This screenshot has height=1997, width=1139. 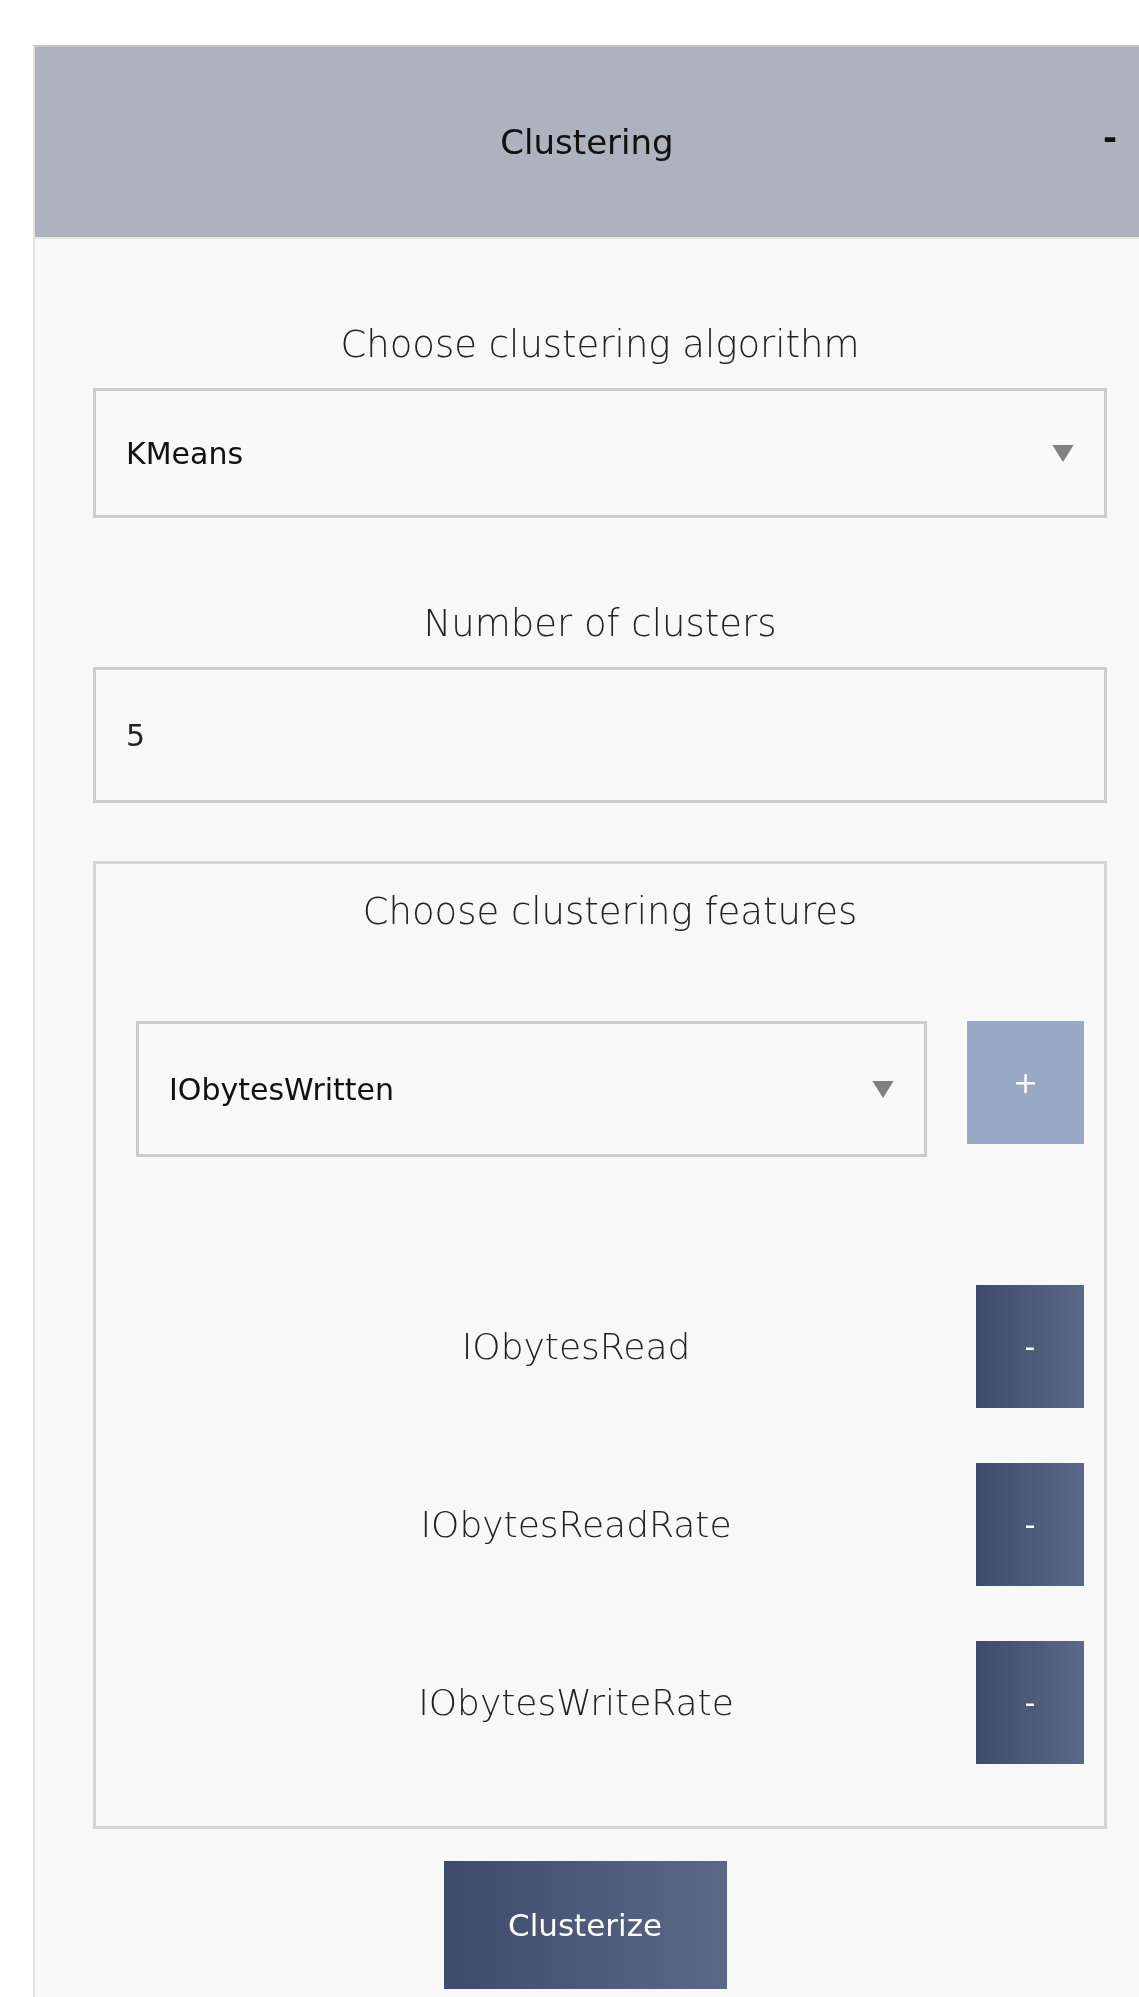 I want to click on panel-header: Clustering -, so click(x=587, y=143).